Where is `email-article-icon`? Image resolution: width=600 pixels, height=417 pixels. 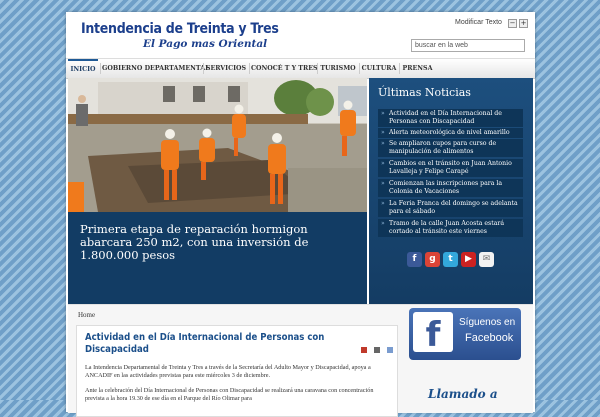 email-article-icon is located at coordinates (390, 350).